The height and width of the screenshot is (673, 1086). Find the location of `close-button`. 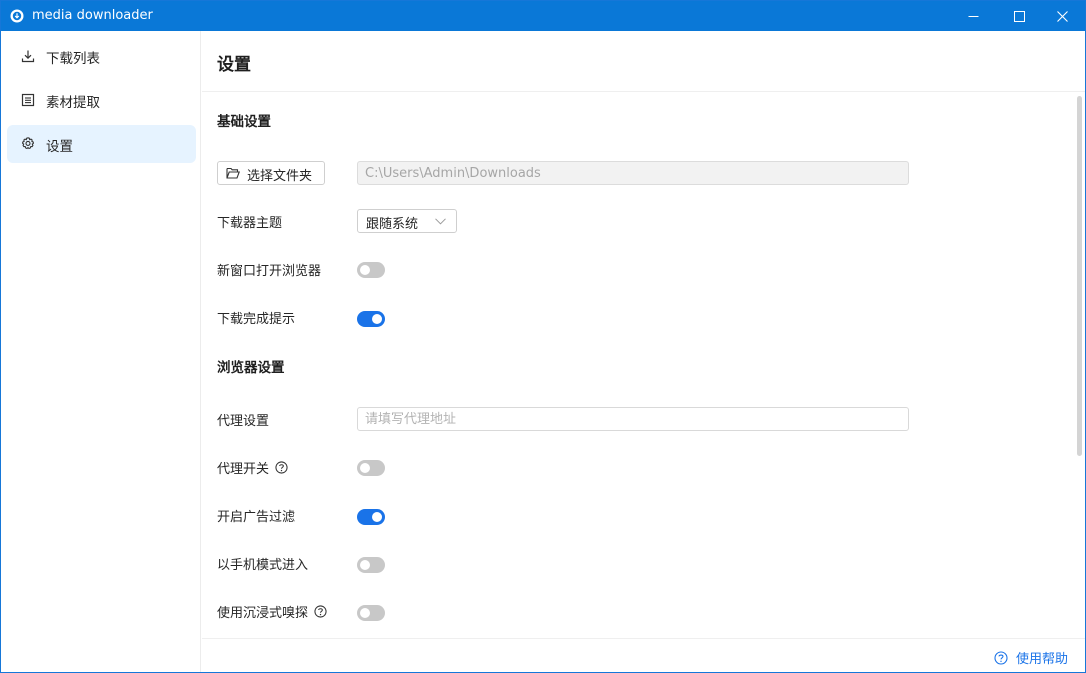

close-button is located at coordinates (1062, 16).